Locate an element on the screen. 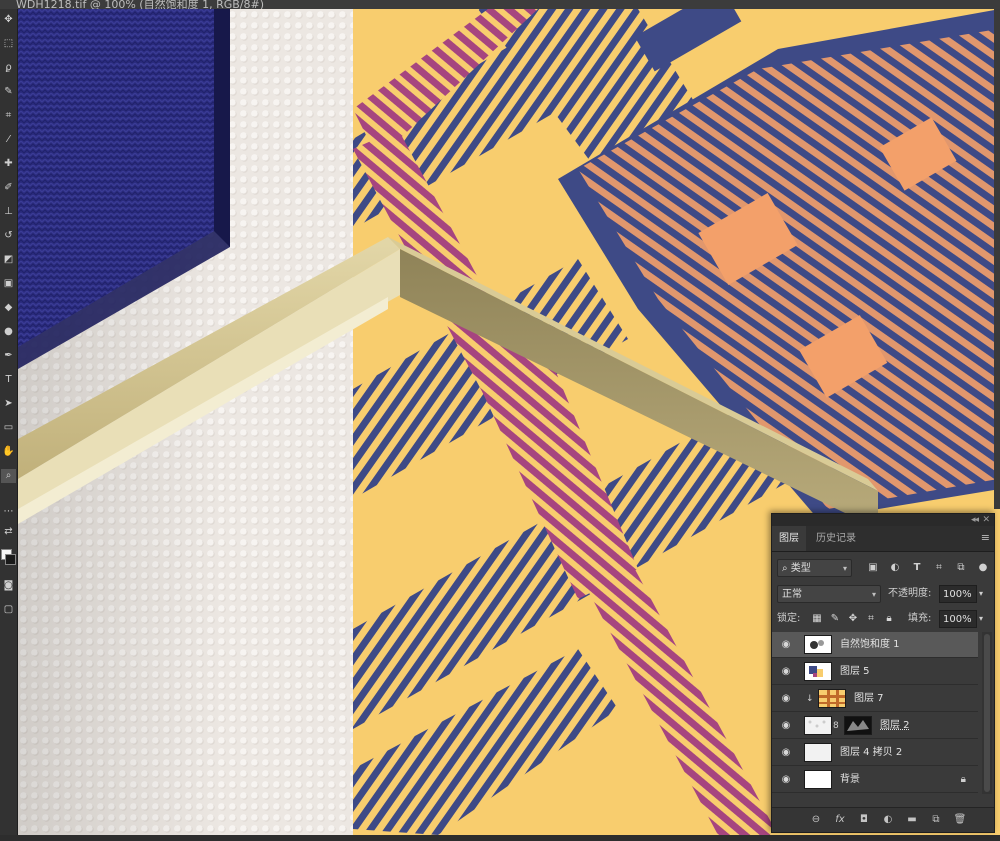  lock-all-icon: 🔒︎ is located at coordinates (889, 619).